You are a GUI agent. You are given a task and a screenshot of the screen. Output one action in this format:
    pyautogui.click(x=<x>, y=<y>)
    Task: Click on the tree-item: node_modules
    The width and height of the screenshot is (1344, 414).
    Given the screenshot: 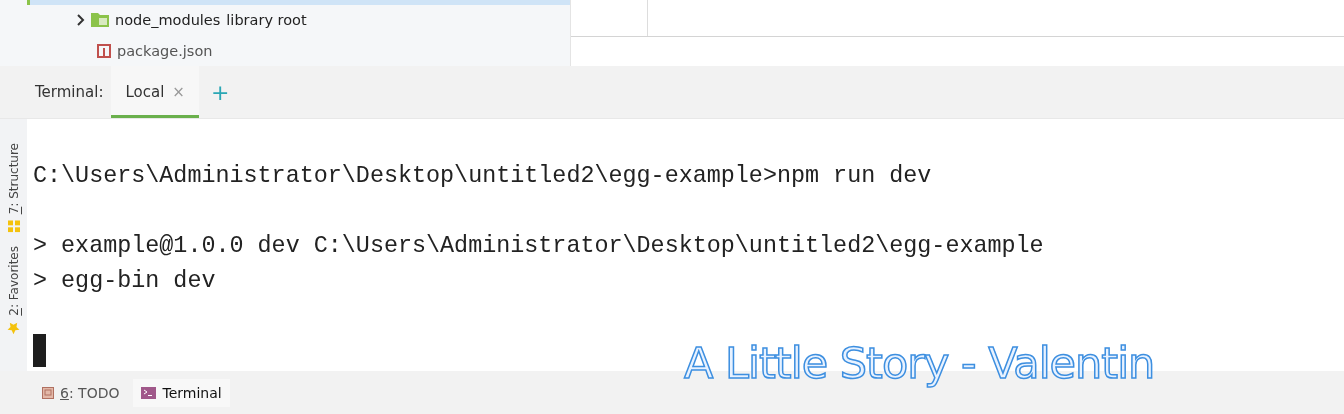 What is the action you would take?
    pyautogui.click(x=168, y=19)
    